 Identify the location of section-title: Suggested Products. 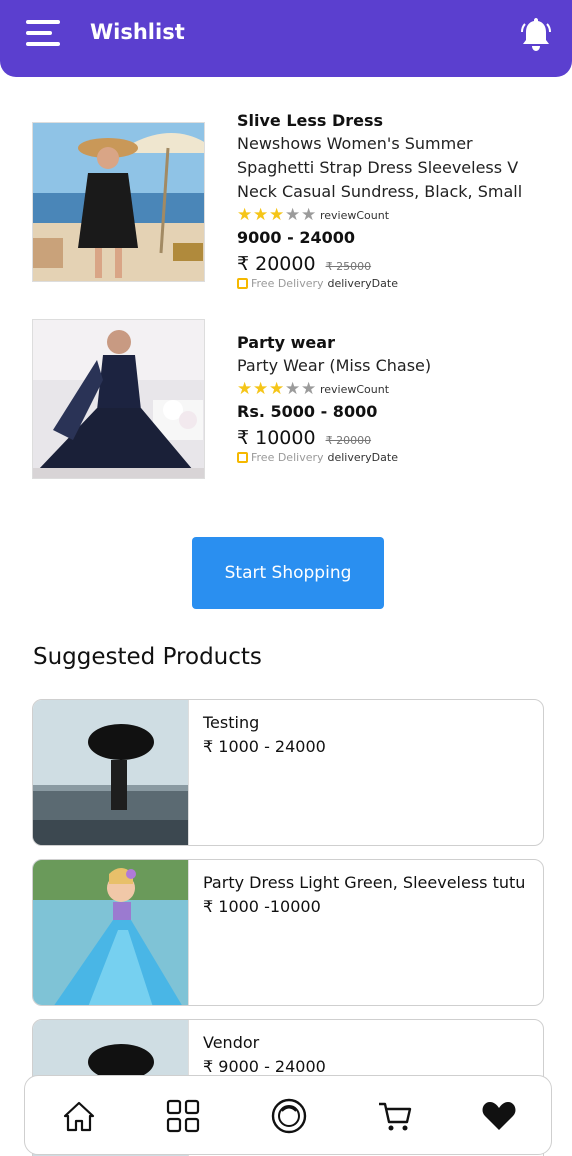
(147, 657).